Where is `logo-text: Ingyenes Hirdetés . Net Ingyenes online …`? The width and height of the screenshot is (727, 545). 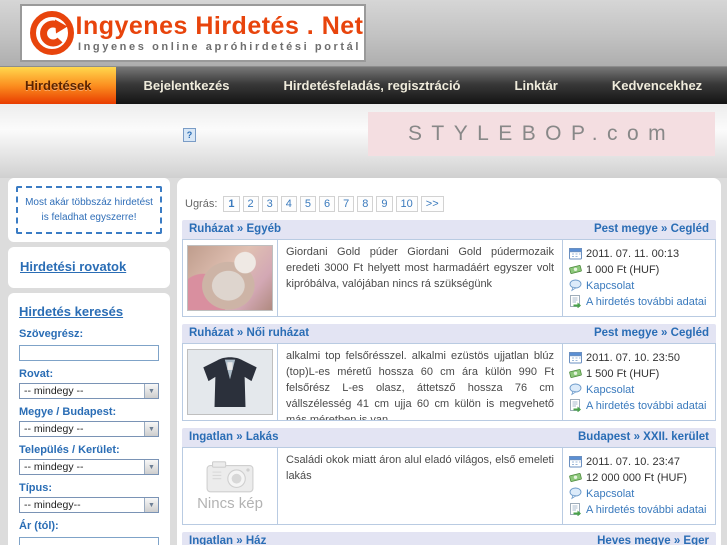
logo-text: Ingyenes Hirdetés . Net Ingyenes online … is located at coordinates (219, 33).